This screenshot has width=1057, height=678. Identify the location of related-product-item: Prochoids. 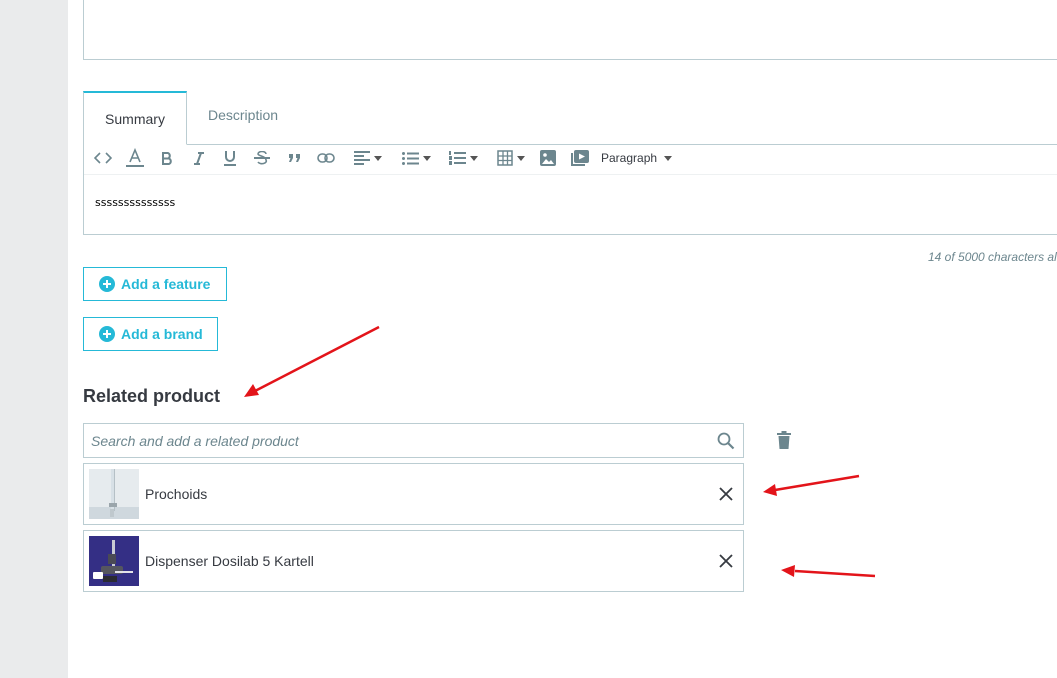
(413, 494).